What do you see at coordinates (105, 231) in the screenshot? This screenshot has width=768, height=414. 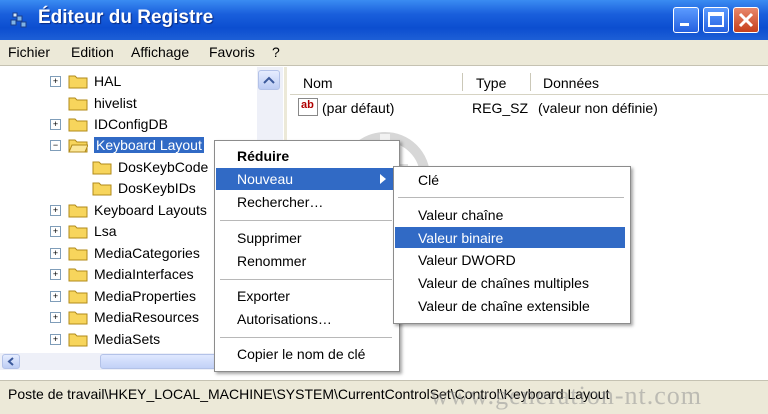 I see `tree-node-label: Lsa` at bounding box center [105, 231].